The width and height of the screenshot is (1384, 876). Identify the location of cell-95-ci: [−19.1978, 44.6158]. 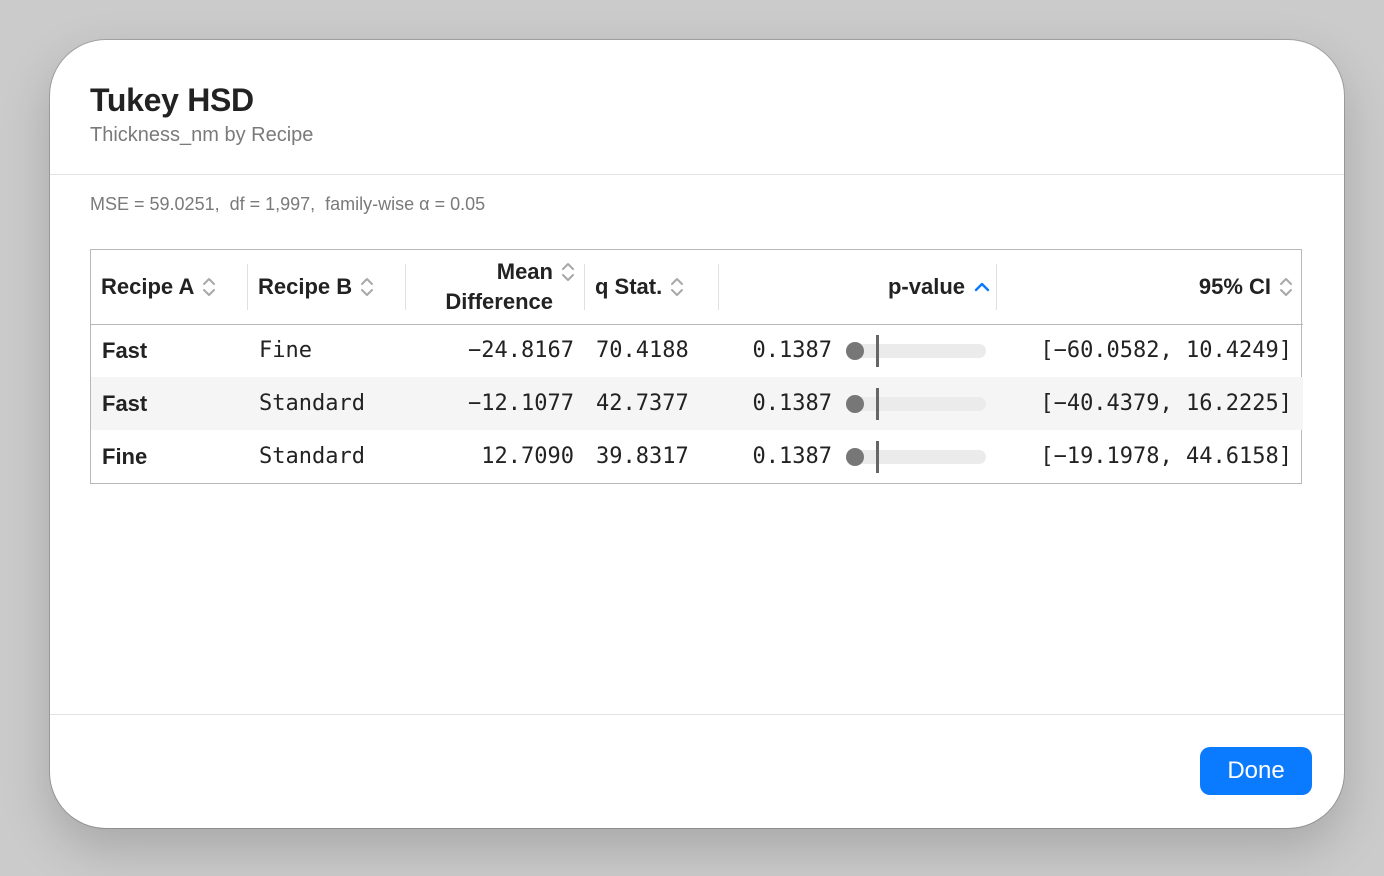
(1166, 456).